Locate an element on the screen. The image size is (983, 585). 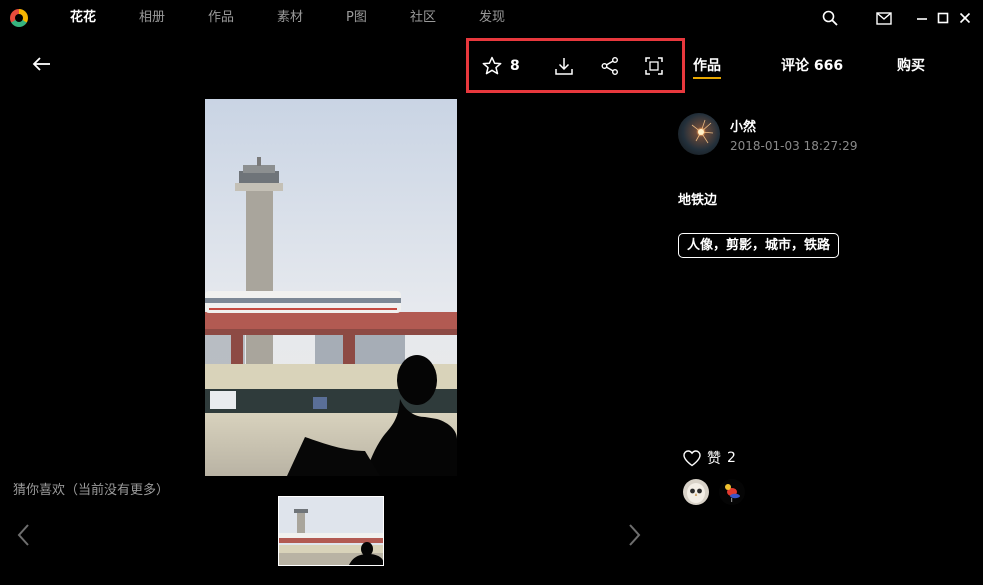
top-bar: 花花 相册 作品 素材 P图 社区 发现 is located at coordinates (491, 18).